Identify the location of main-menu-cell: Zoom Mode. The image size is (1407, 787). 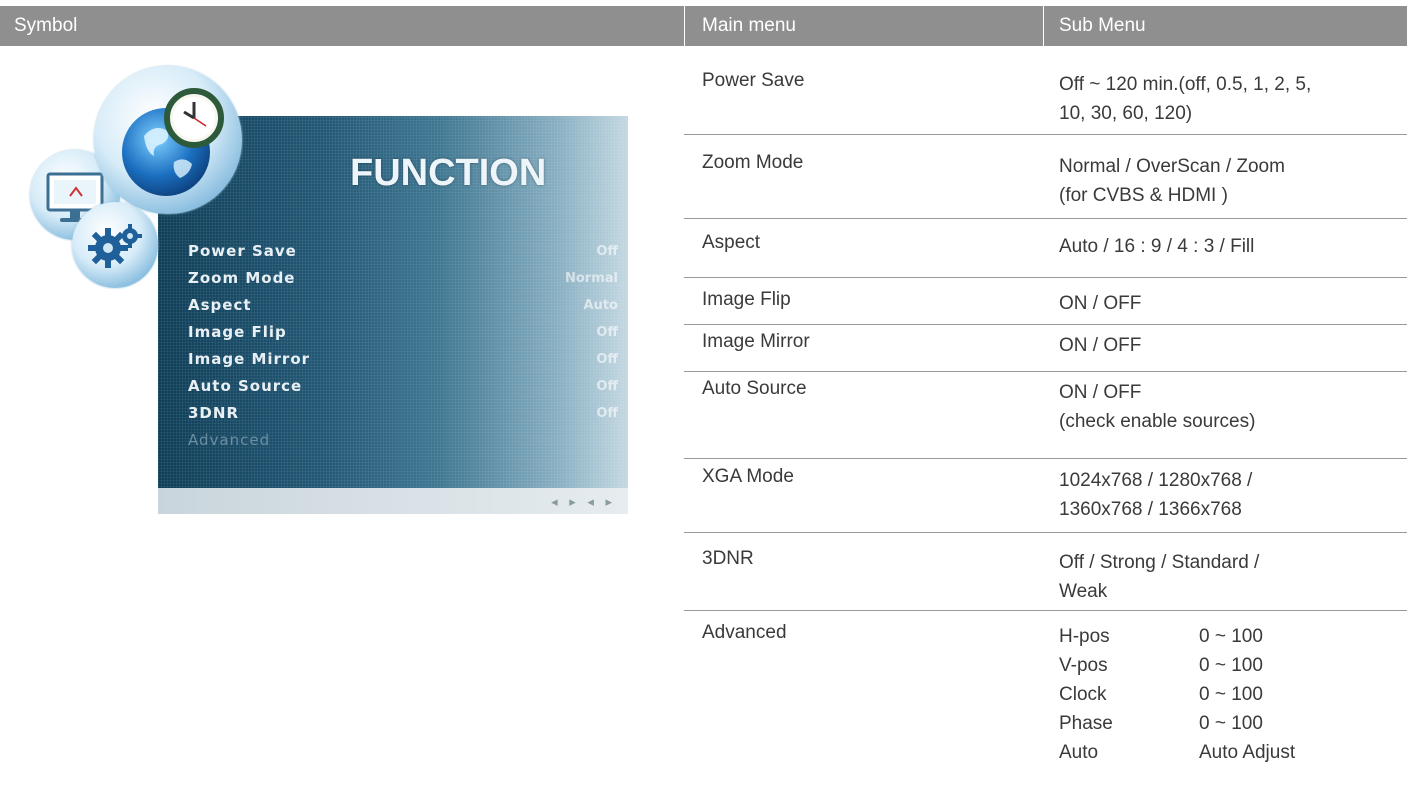
(753, 162).